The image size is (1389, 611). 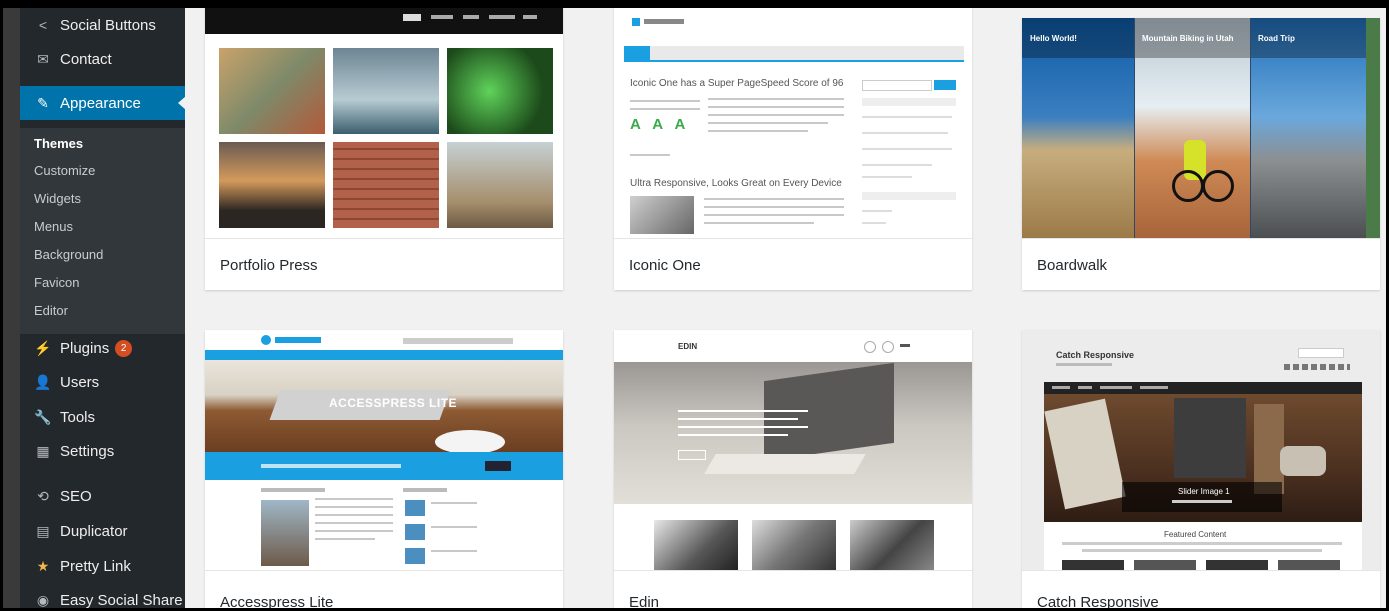 I want to click on submenu-menus: Menus, so click(x=53, y=226).